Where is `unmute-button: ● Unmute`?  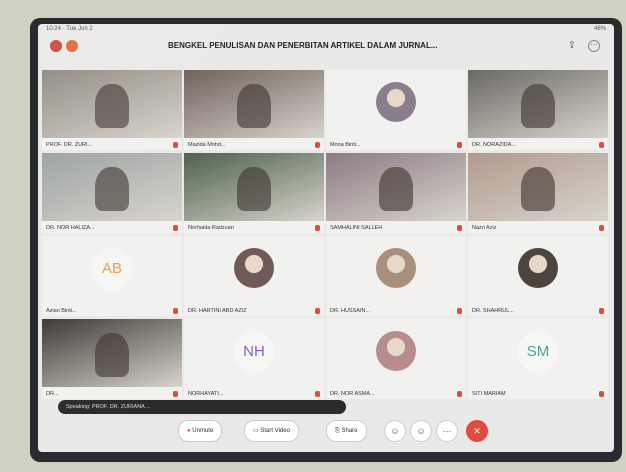
unmute-button: ● Unmute is located at coordinates (200, 431).